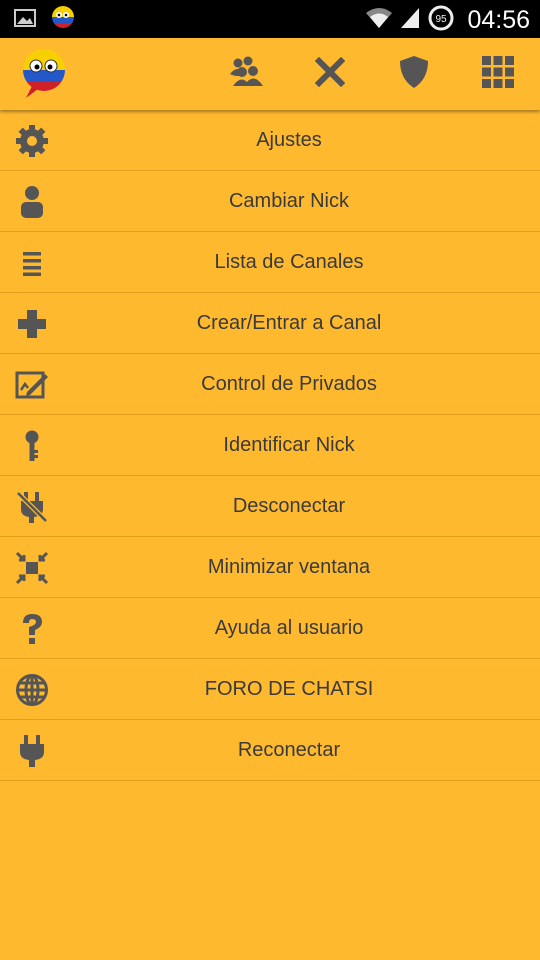 This screenshot has width=540, height=960. Describe the element at coordinates (32, 690) in the screenshot. I see `globe-icon` at that location.